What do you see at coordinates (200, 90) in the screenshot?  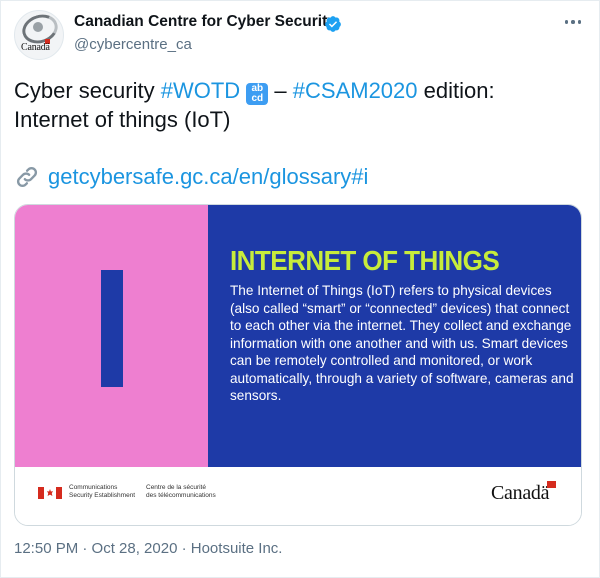 I see `hashtag-wotd: #WOTD` at bounding box center [200, 90].